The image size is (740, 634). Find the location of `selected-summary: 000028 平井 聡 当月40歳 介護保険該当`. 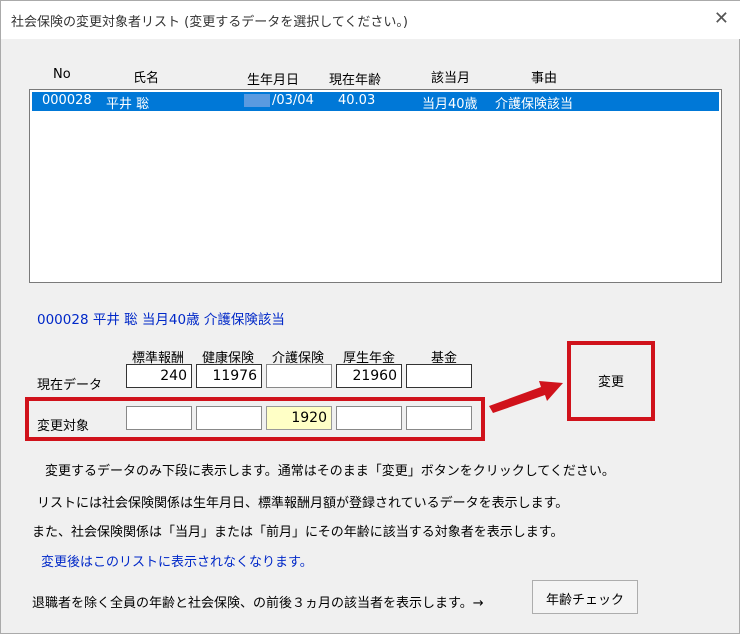

selected-summary: 000028 平井 聡 当月40歳 介護保険該当 is located at coordinates (161, 320).